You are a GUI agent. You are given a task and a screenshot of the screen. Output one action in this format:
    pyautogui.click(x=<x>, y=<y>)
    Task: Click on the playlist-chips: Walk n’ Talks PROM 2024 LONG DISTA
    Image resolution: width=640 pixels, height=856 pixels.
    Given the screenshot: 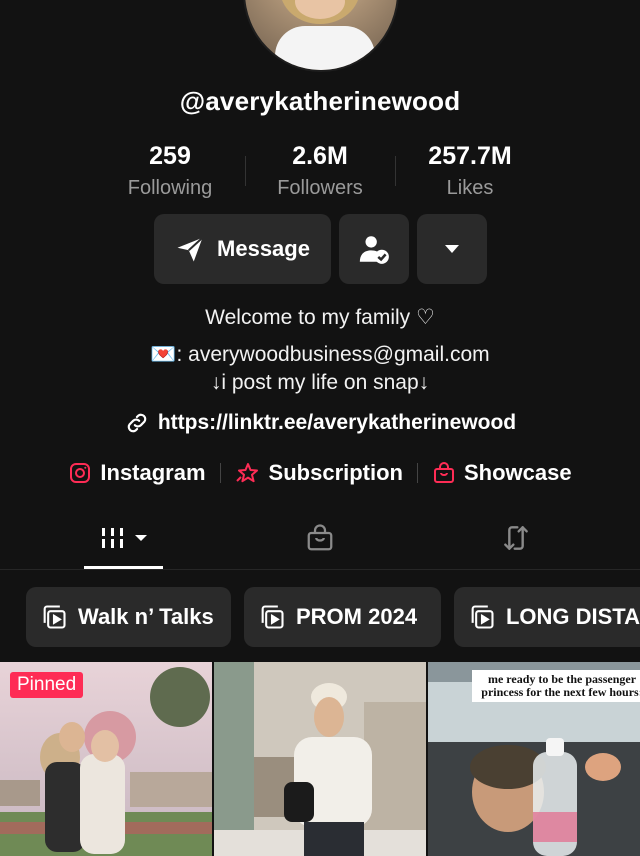 What is the action you would take?
    pyautogui.click(x=320, y=617)
    